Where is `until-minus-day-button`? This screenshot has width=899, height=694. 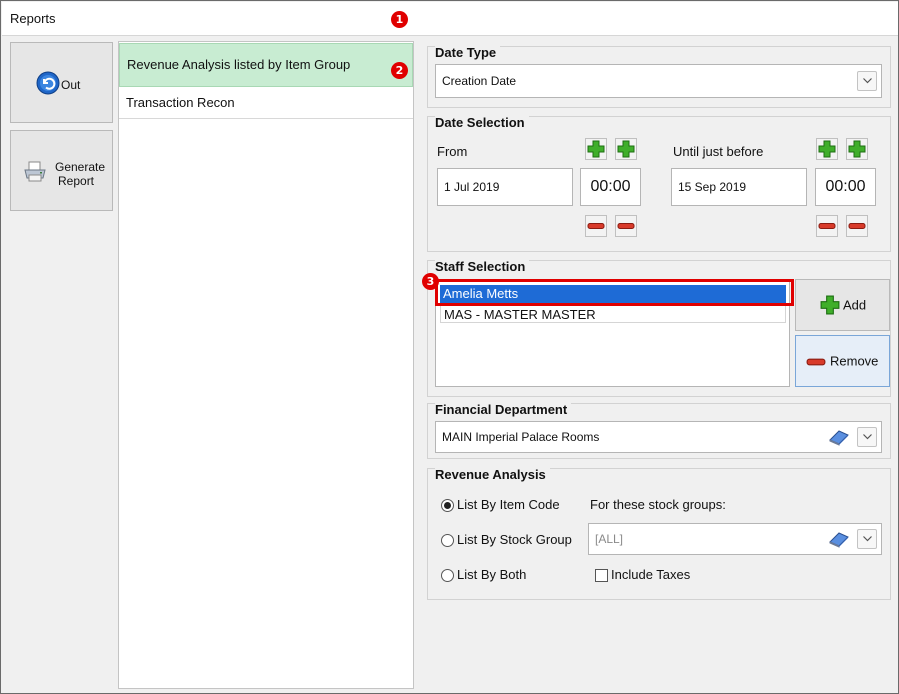
until-minus-day-button is located at coordinates (827, 226).